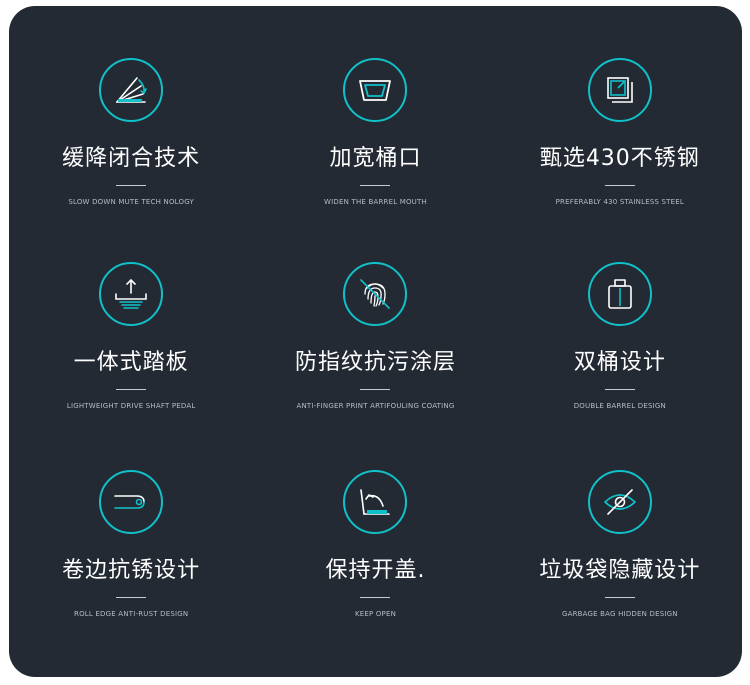 The width and height of the screenshot is (750, 685). I want to click on feature-subtitle: KEEP OPEN, so click(375, 614).